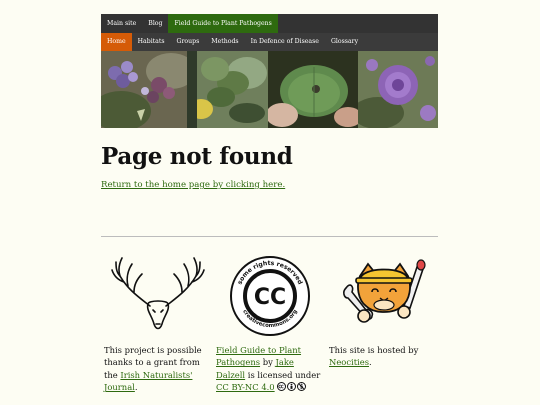 Image resolution: width=540 pixels, height=405 pixels. I want to click on neocities-cat-logo, so click(384, 298).